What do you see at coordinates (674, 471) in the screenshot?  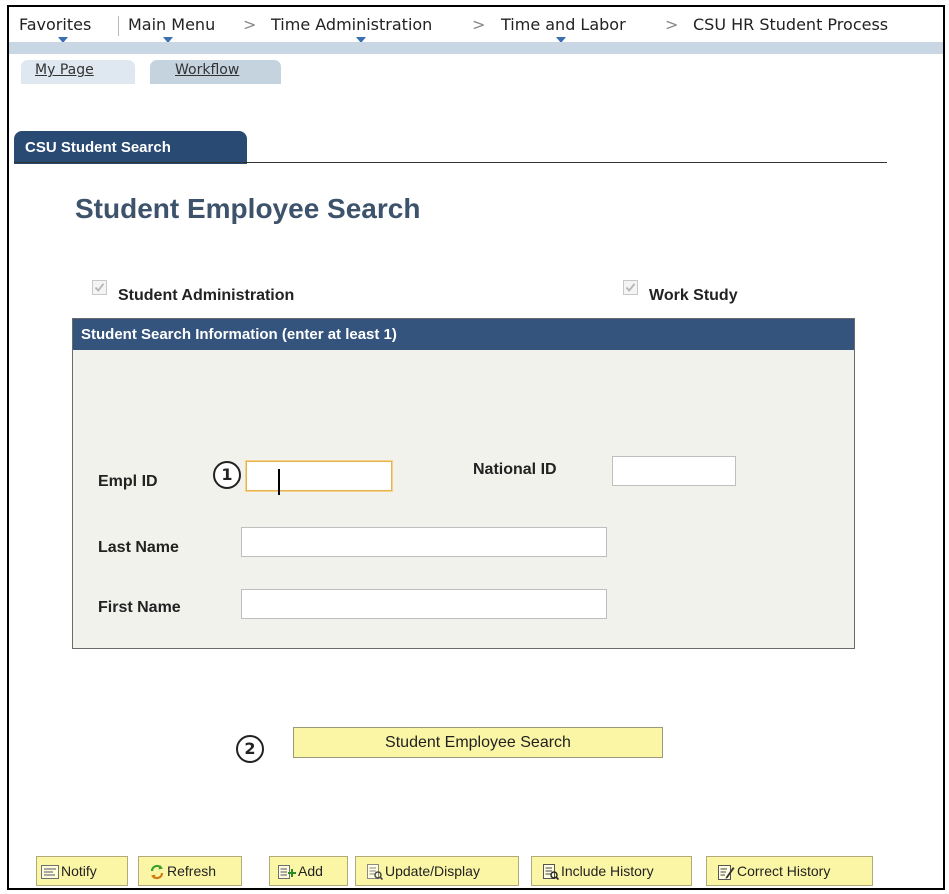 I see `national-id-input` at bounding box center [674, 471].